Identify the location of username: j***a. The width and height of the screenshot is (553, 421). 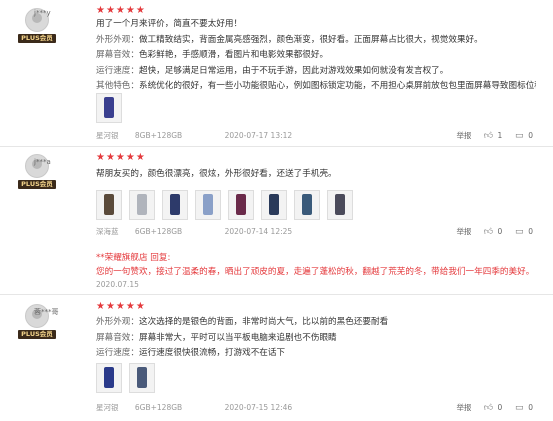
(42, 162).